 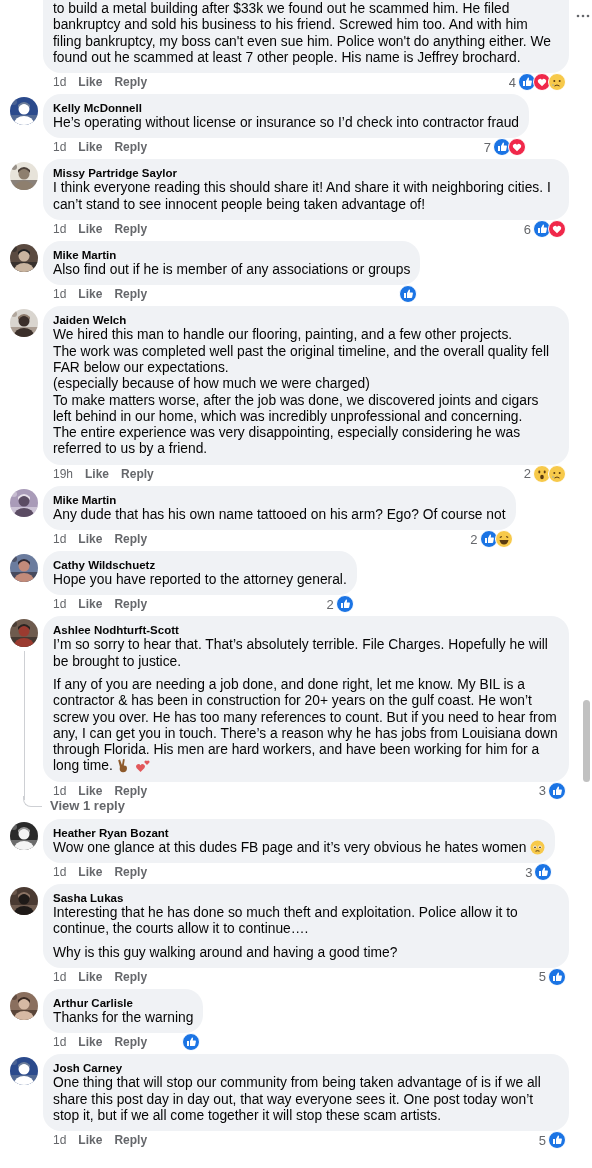 What do you see at coordinates (302, 34) in the screenshot?
I see `comment-text: to build a metal building after $33k we found out he scammed him. He filed bankruptcy and sold his business to his friend. Screwed him too. And with him filing bankruptcy, my boss can't even sue him. Police won't do anything either. We found out he scammed at least 7 other people. His name is Jeffrey brochard.` at bounding box center [302, 34].